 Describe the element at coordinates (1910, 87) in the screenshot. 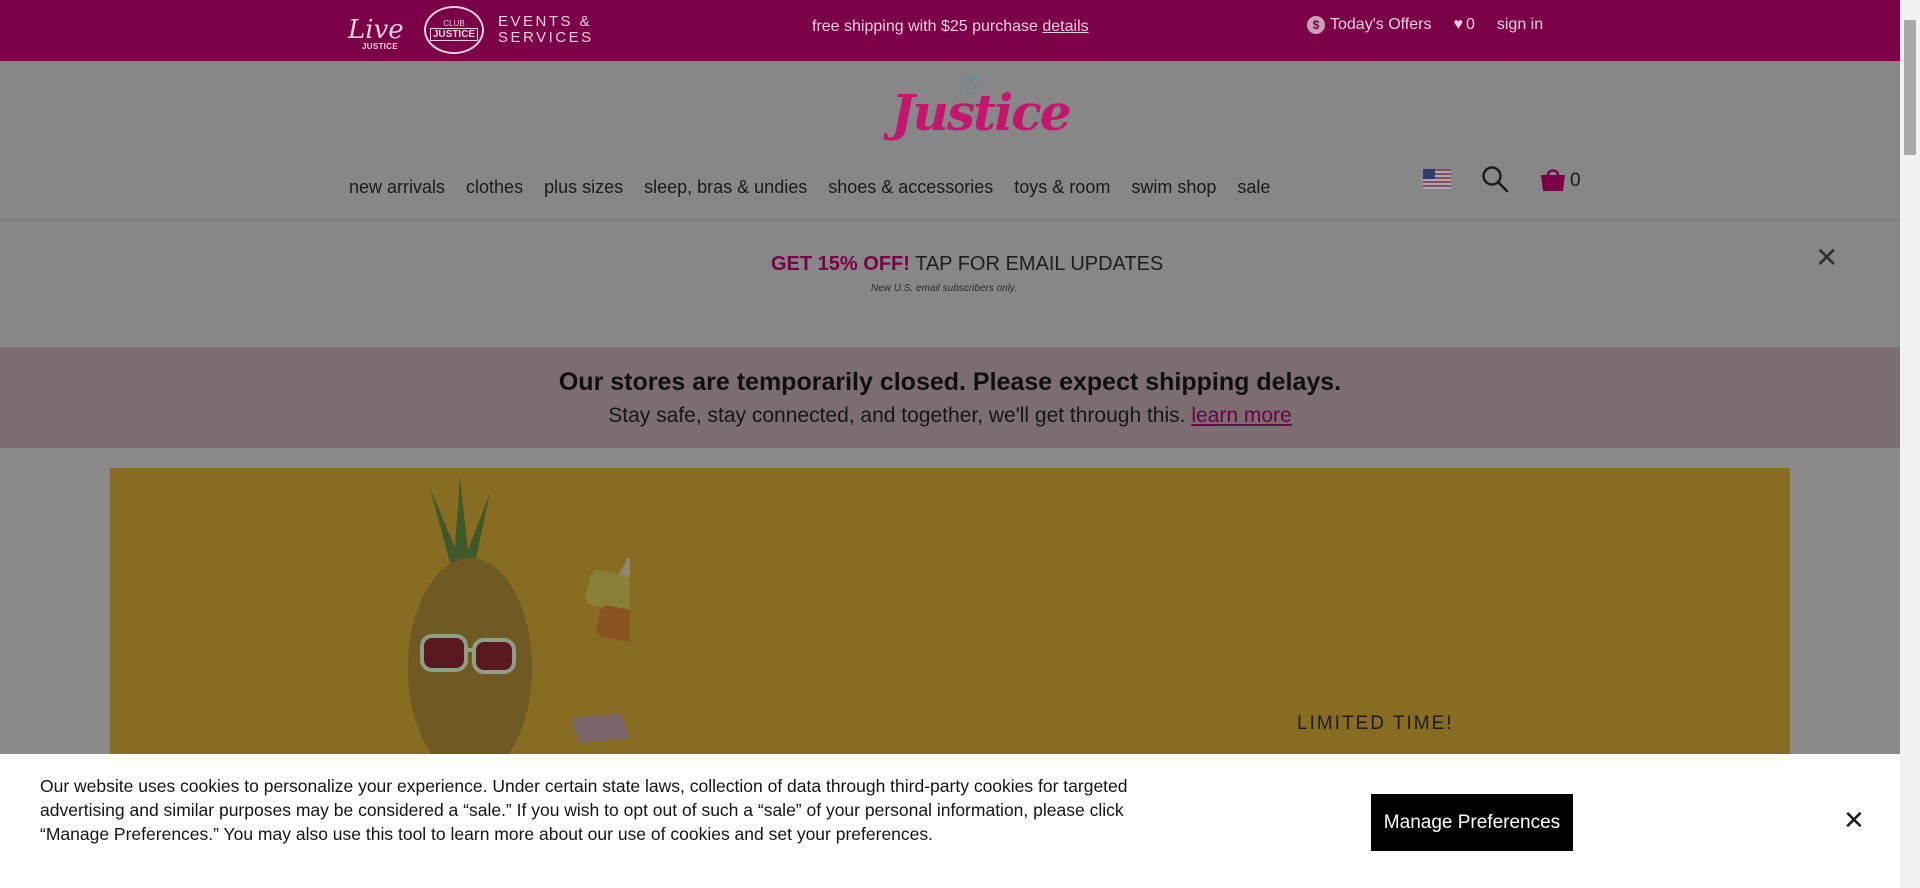

I see `scrollbar-thumb` at that location.